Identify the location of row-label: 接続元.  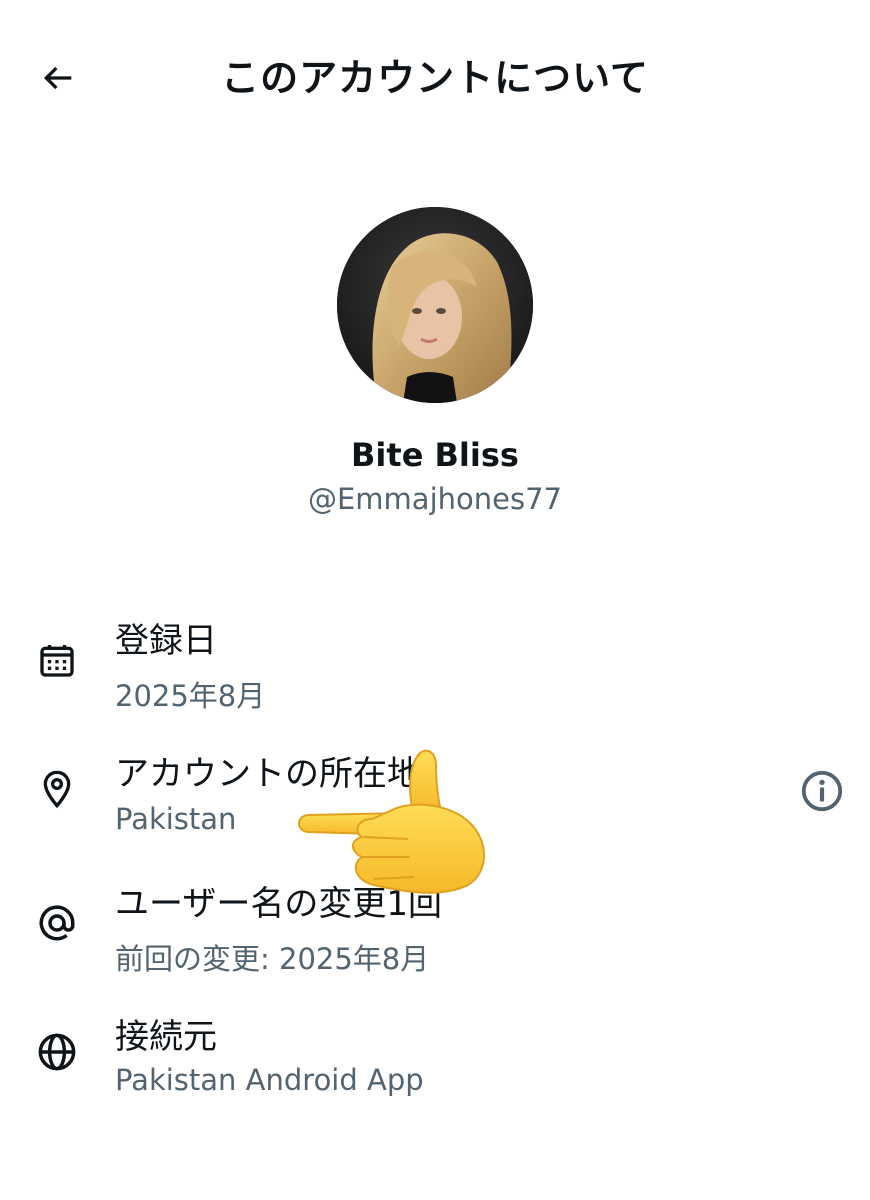
(166, 1037).